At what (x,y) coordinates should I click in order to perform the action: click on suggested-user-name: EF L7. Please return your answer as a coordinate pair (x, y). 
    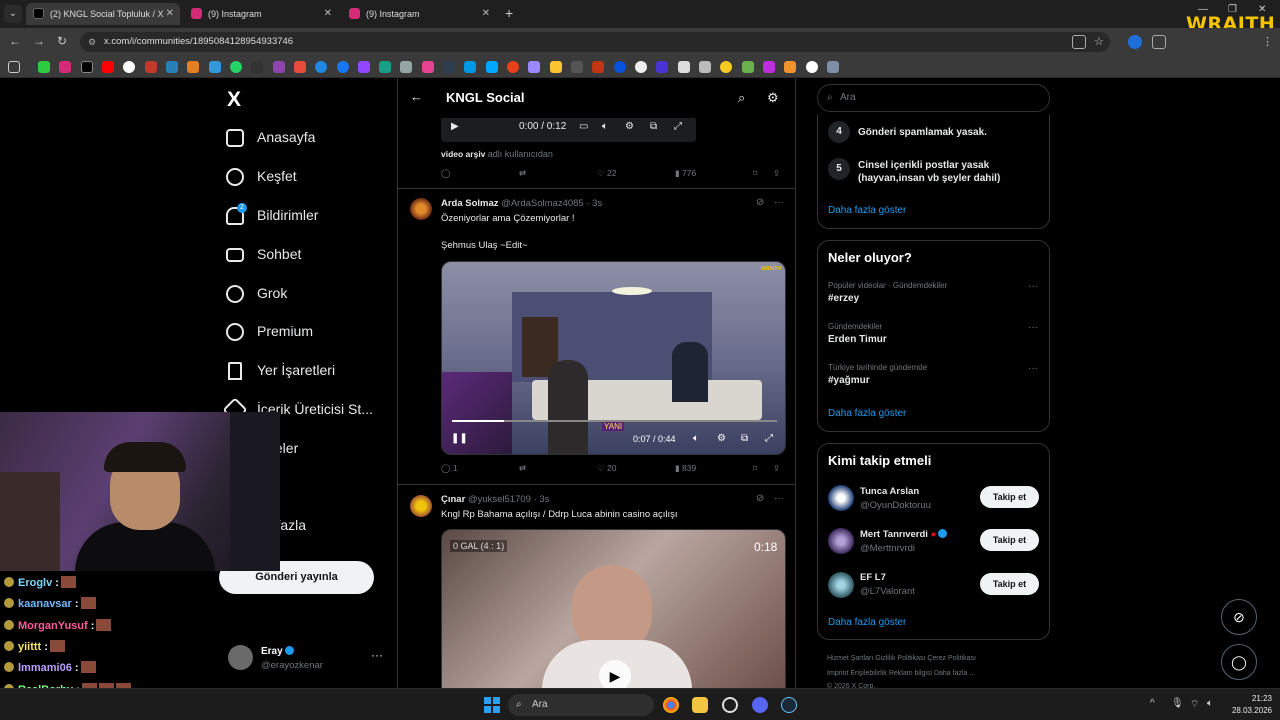
    Looking at the image, I should click on (873, 577).